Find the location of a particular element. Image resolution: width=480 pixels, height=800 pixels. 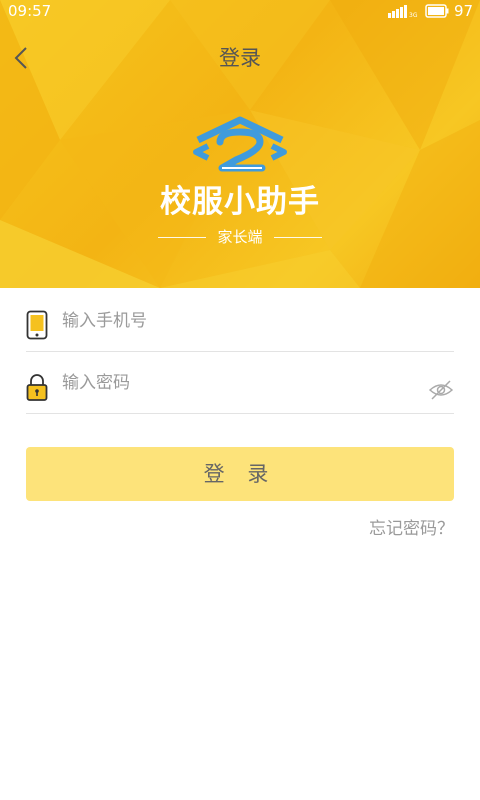

password-field is located at coordinates (240, 383).